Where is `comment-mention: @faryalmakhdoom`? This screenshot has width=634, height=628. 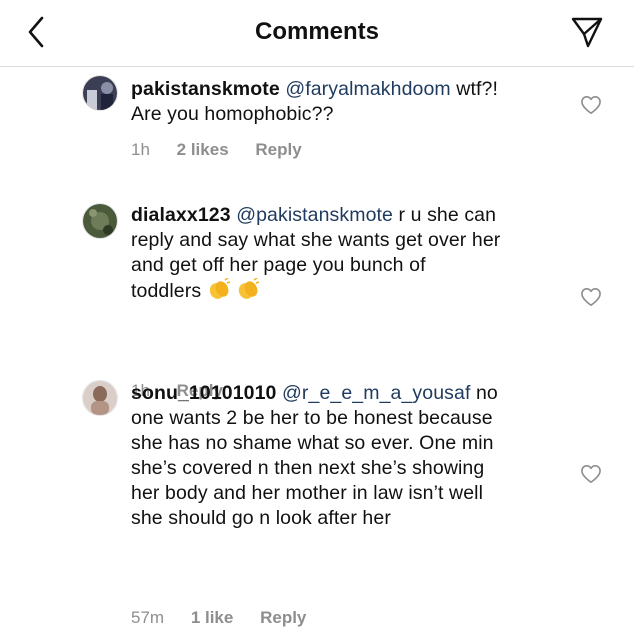
comment-mention: @faryalmakhdoom is located at coordinates (367, 89).